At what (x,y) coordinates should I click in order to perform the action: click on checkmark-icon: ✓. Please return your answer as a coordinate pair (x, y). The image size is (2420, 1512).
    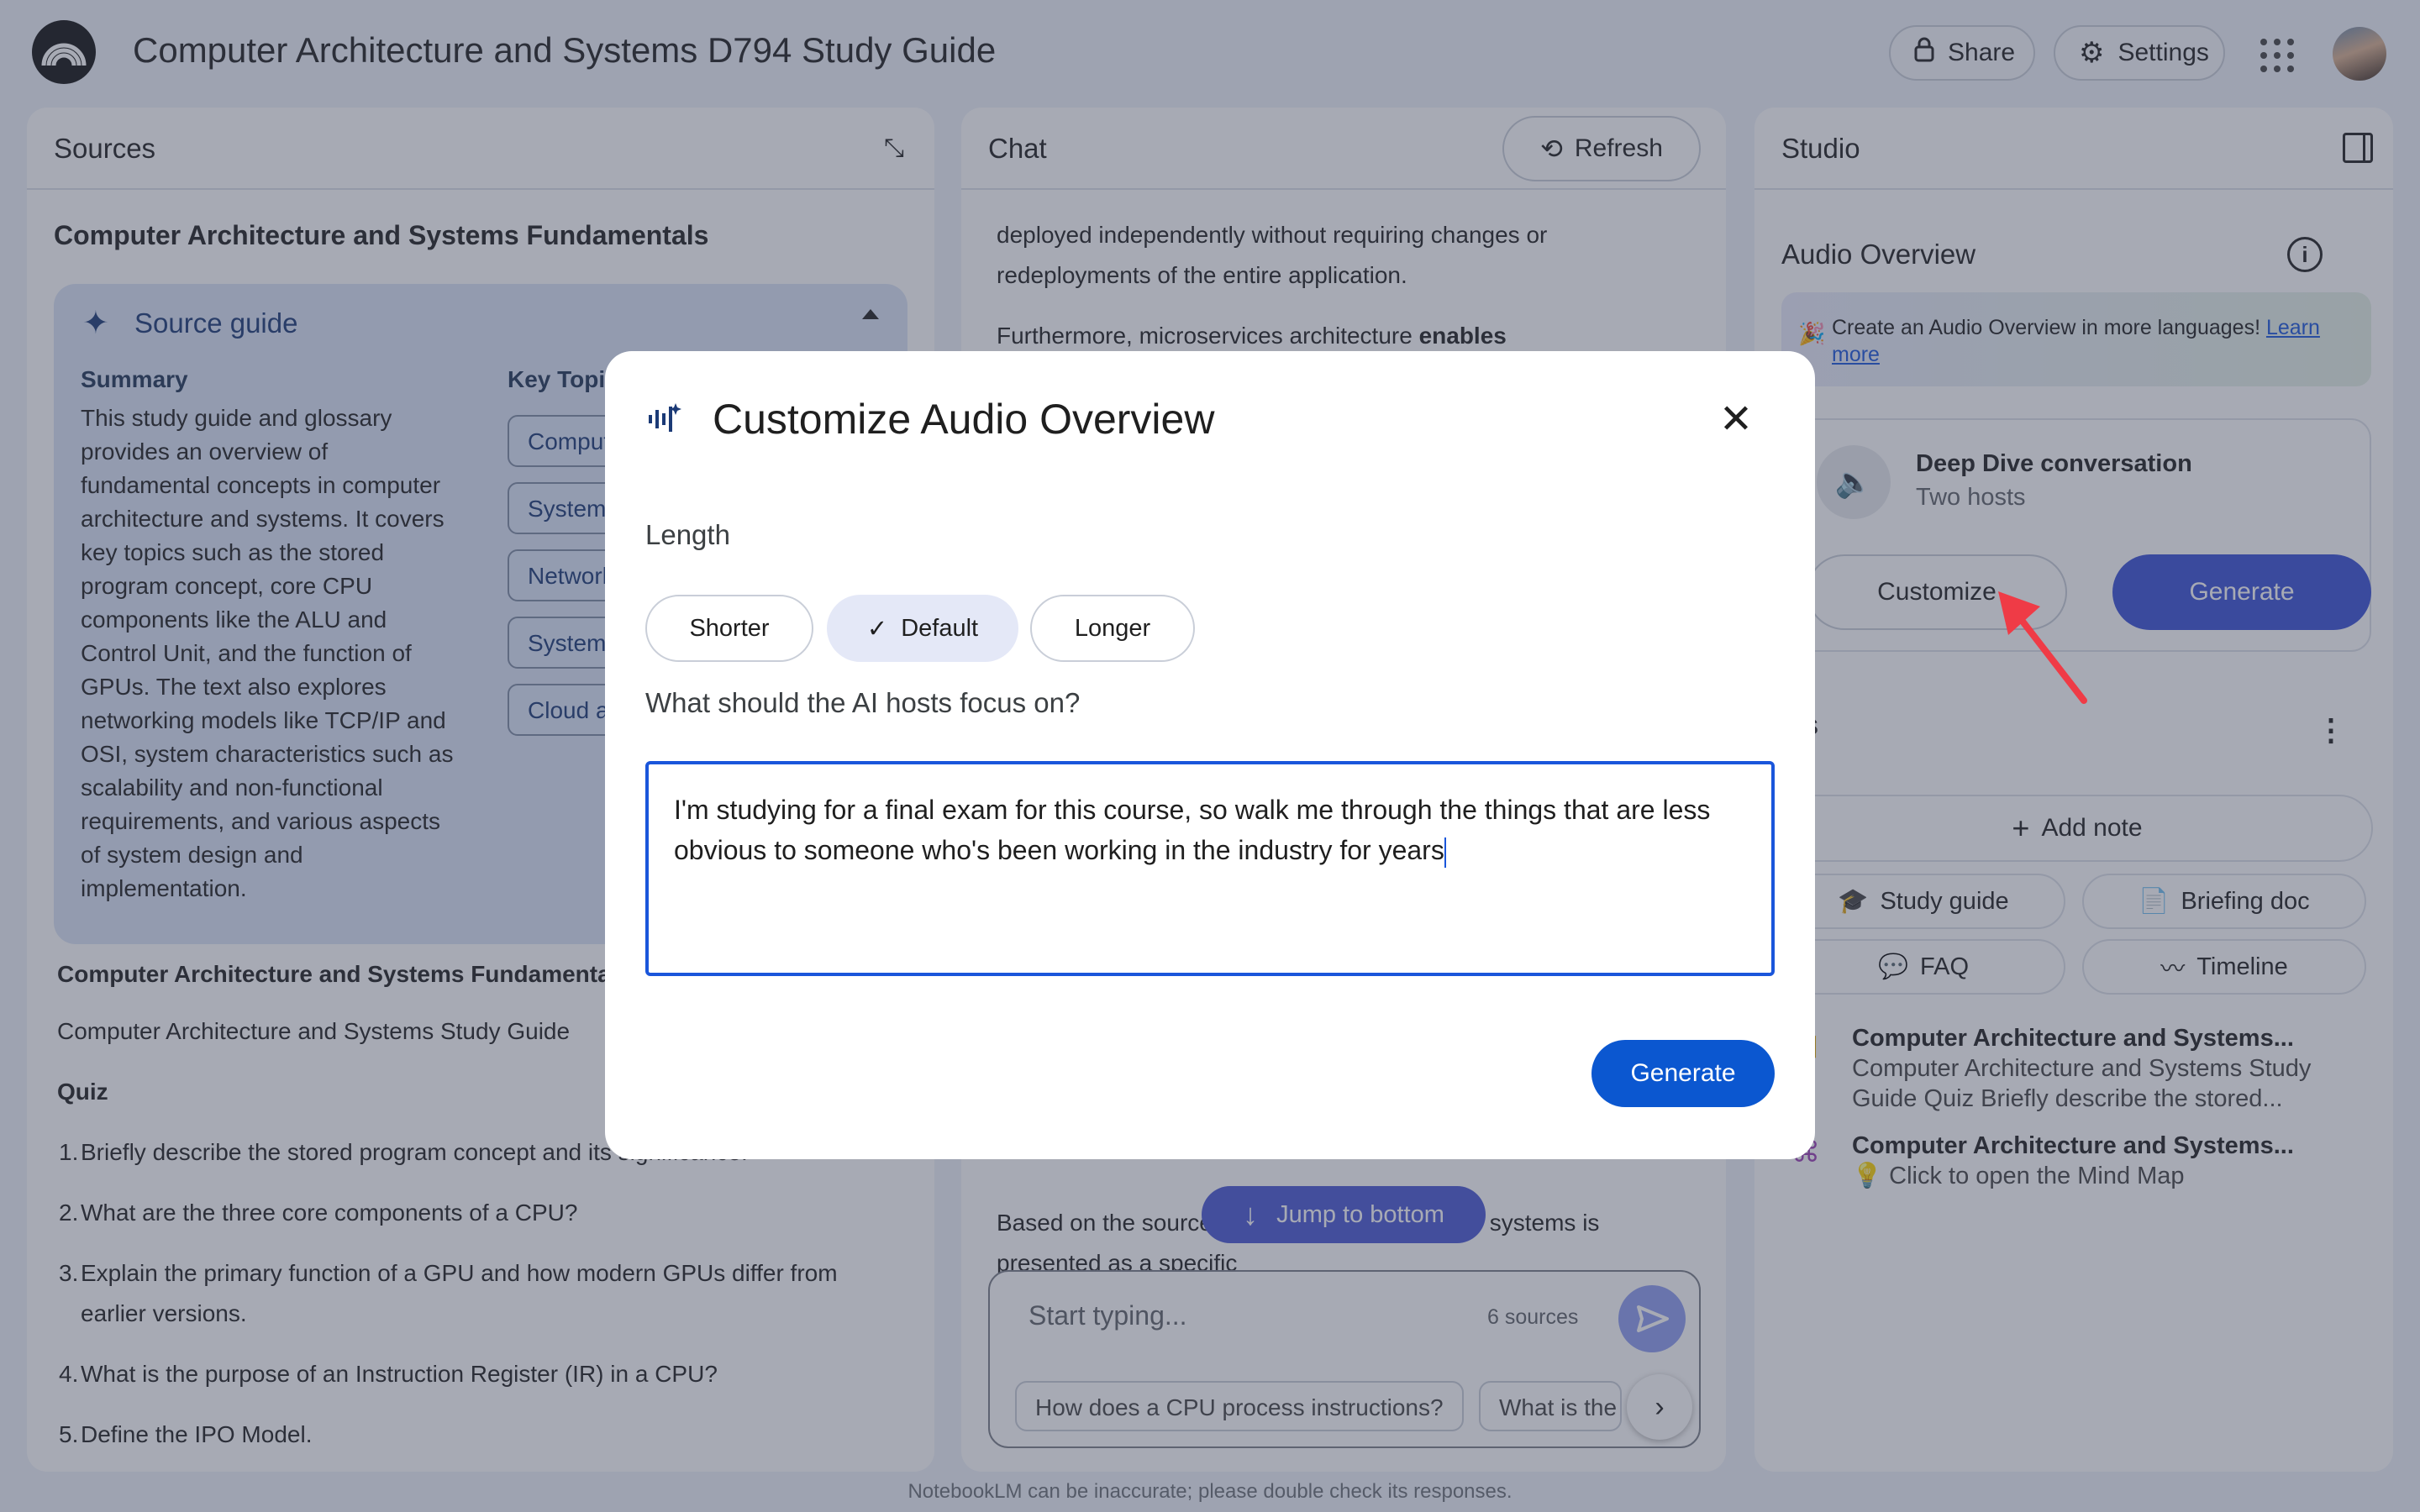
    Looking at the image, I should click on (877, 629).